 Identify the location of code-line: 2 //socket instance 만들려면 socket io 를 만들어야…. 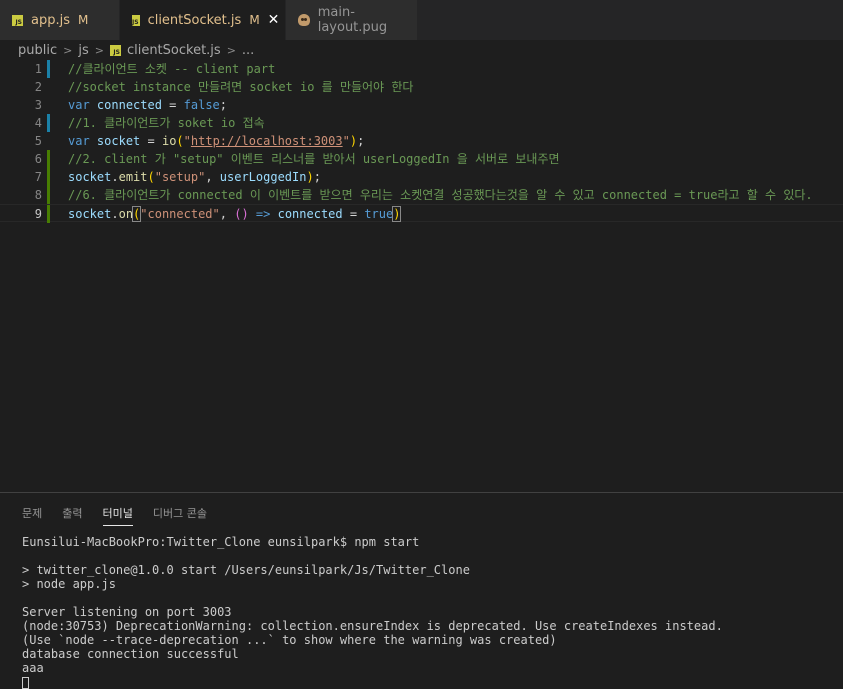
(421, 87).